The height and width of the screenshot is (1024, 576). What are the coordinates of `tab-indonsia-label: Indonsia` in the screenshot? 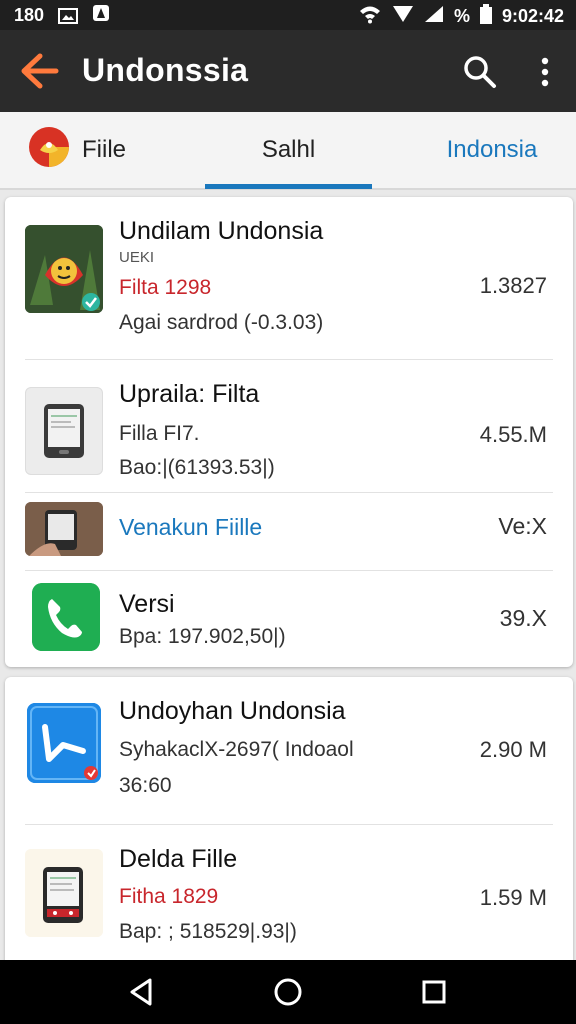 It's located at (492, 149).